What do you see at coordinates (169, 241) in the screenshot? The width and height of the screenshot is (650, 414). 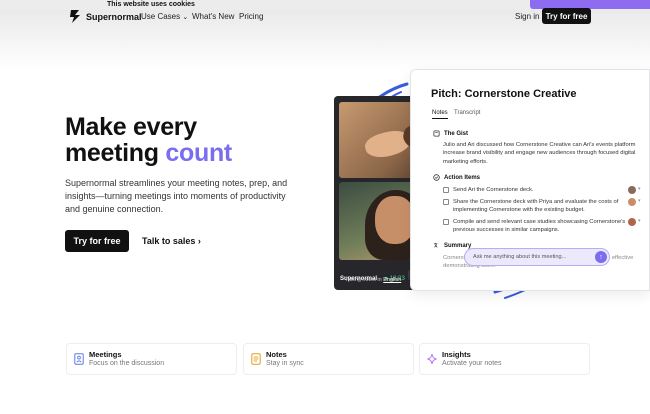 I see `talk-to-sales-label: Talk to sales` at bounding box center [169, 241].